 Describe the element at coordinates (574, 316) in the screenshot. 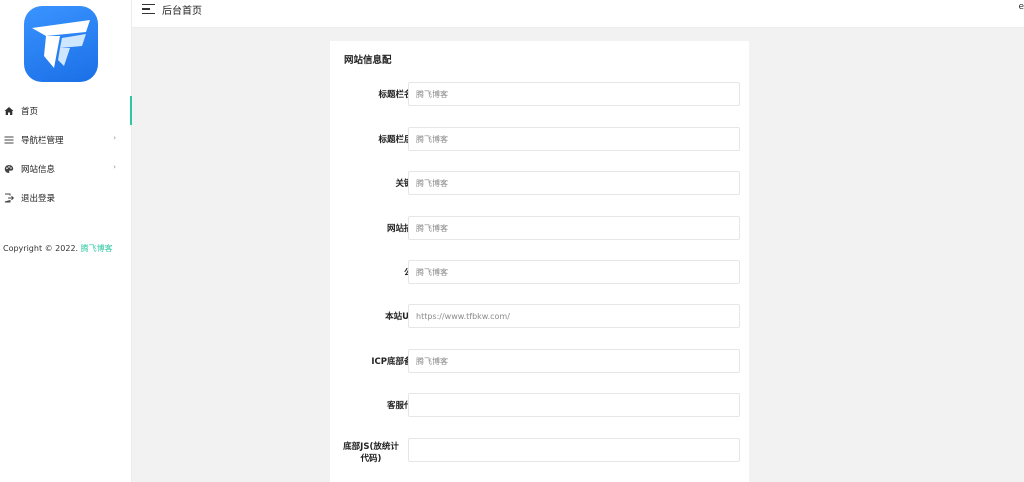

I see `site-url-input` at that location.